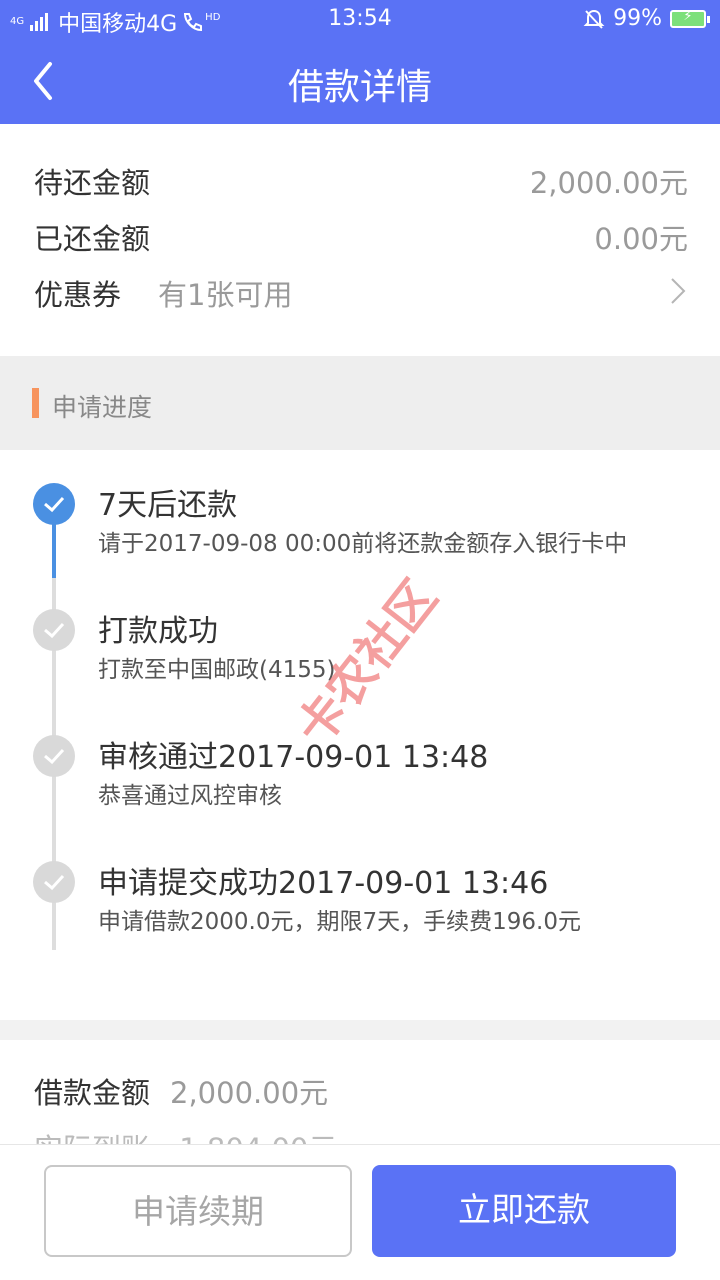  What do you see at coordinates (360, 403) in the screenshot?
I see `progress-section-header: 申请进度` at bounding box center [360, 403].